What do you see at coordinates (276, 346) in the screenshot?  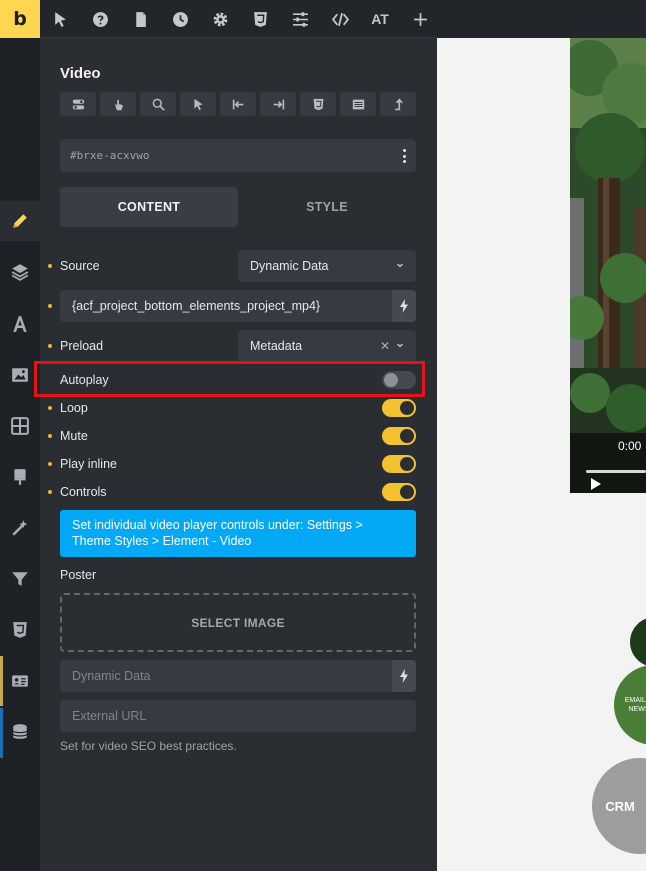 I see `preload-value: Metadata` at bounding box center [276, 346].